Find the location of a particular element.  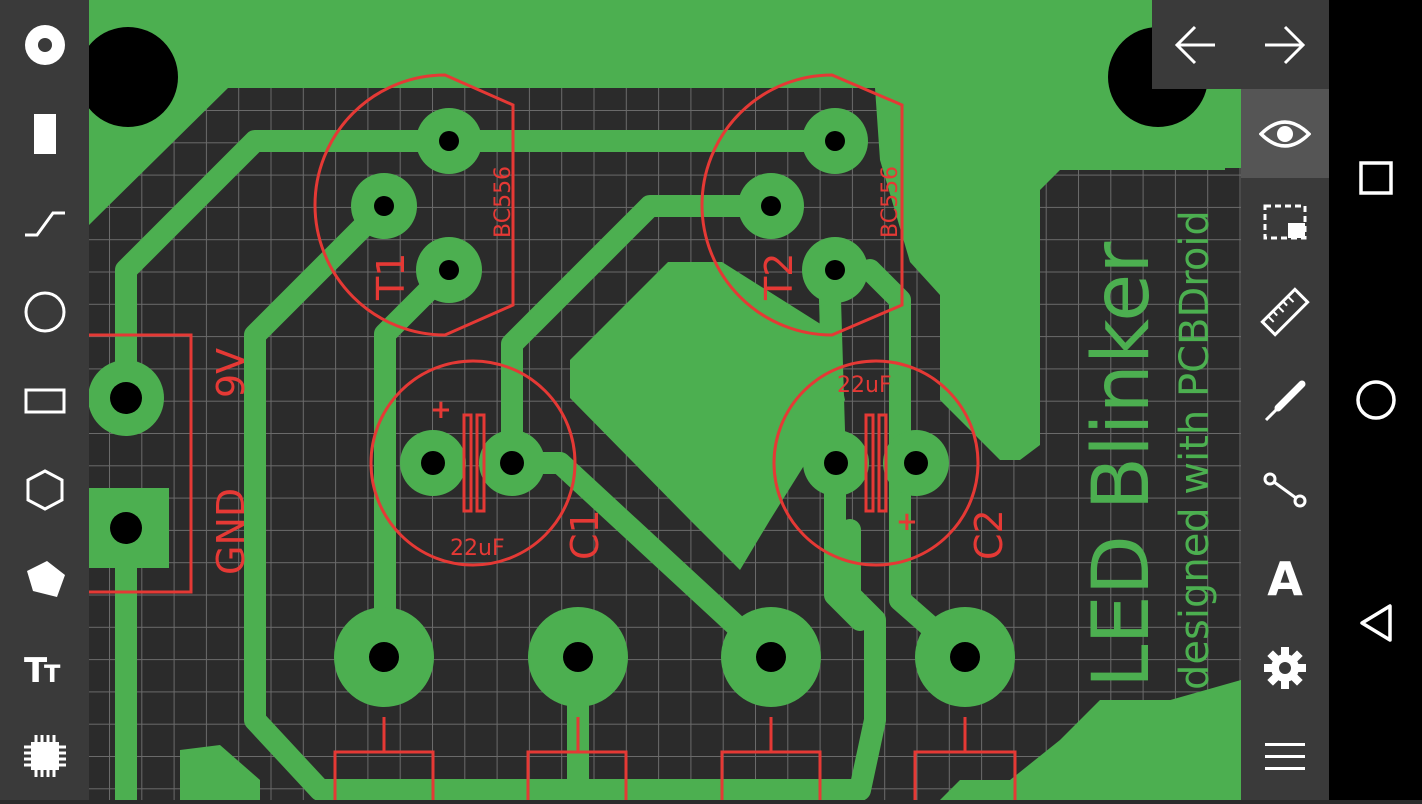

recent-apps-button is located at coordinates (1375, 178).